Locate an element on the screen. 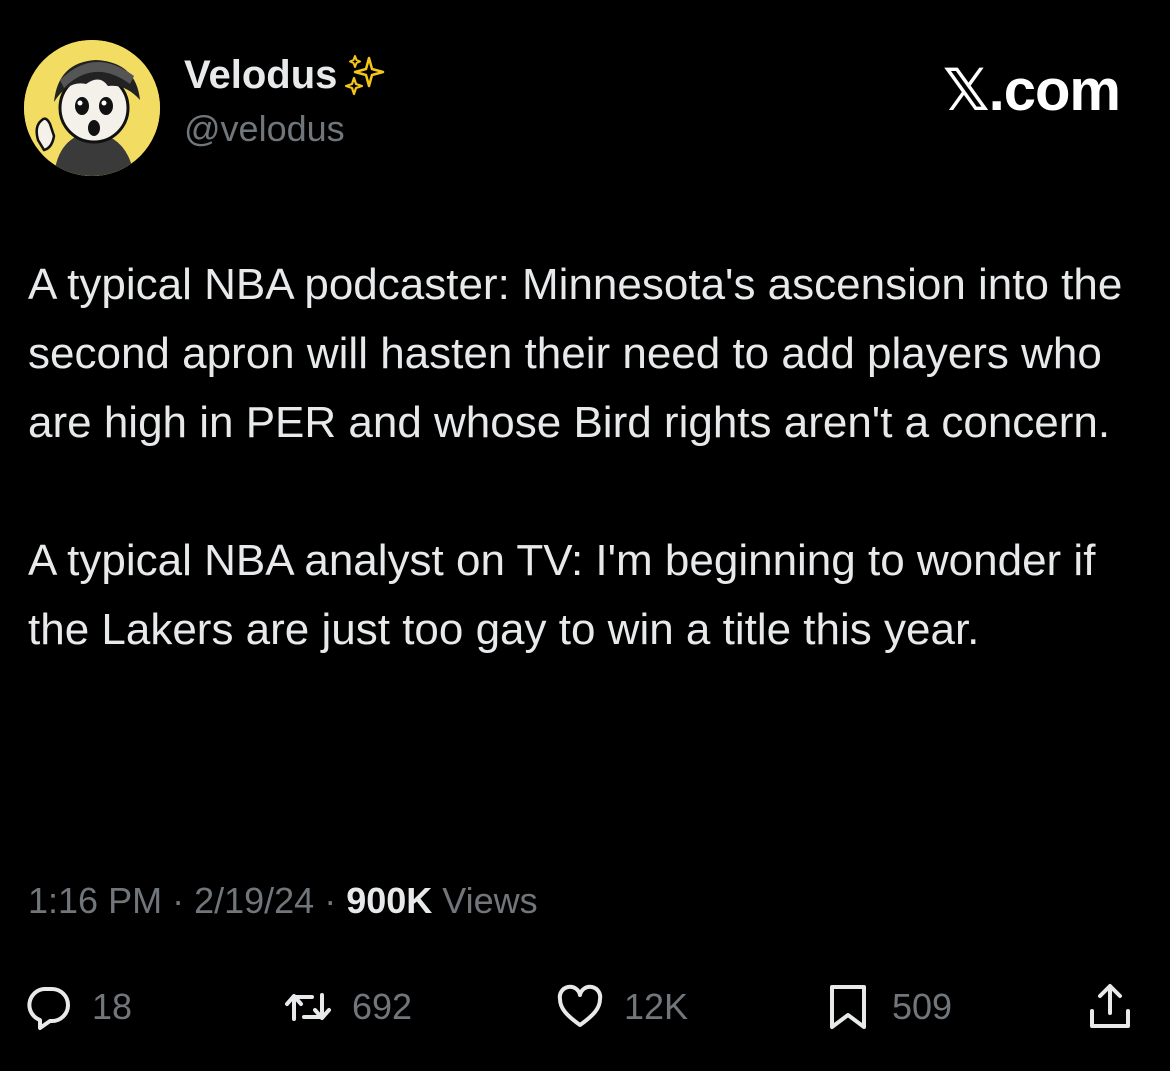 Image resolution: width=1170 pixels, height=1071 pixels. sparkles-icon is located at coordinates (365, 75).